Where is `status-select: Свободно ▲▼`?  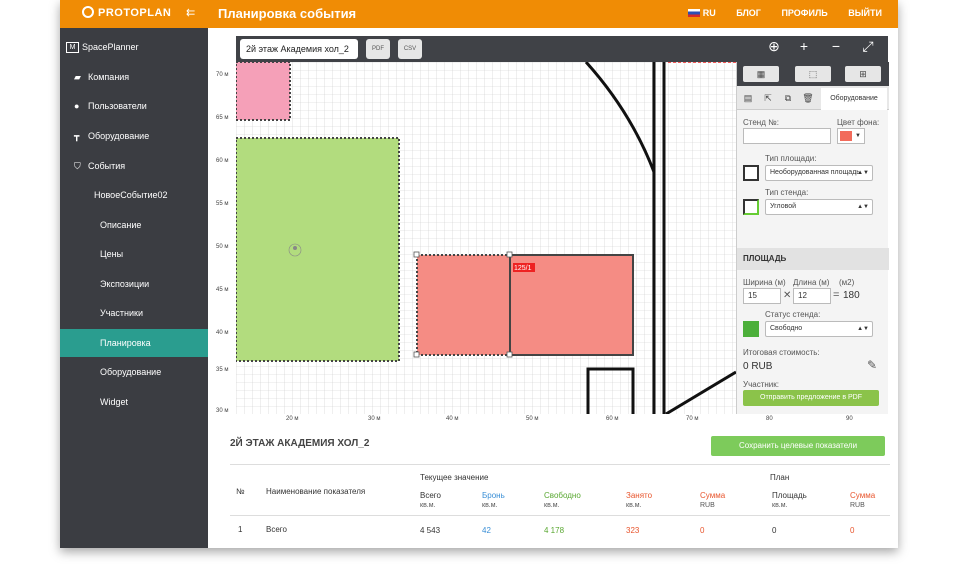 status-select: Свободно ▲▼ is located at coordinates (819, 329).